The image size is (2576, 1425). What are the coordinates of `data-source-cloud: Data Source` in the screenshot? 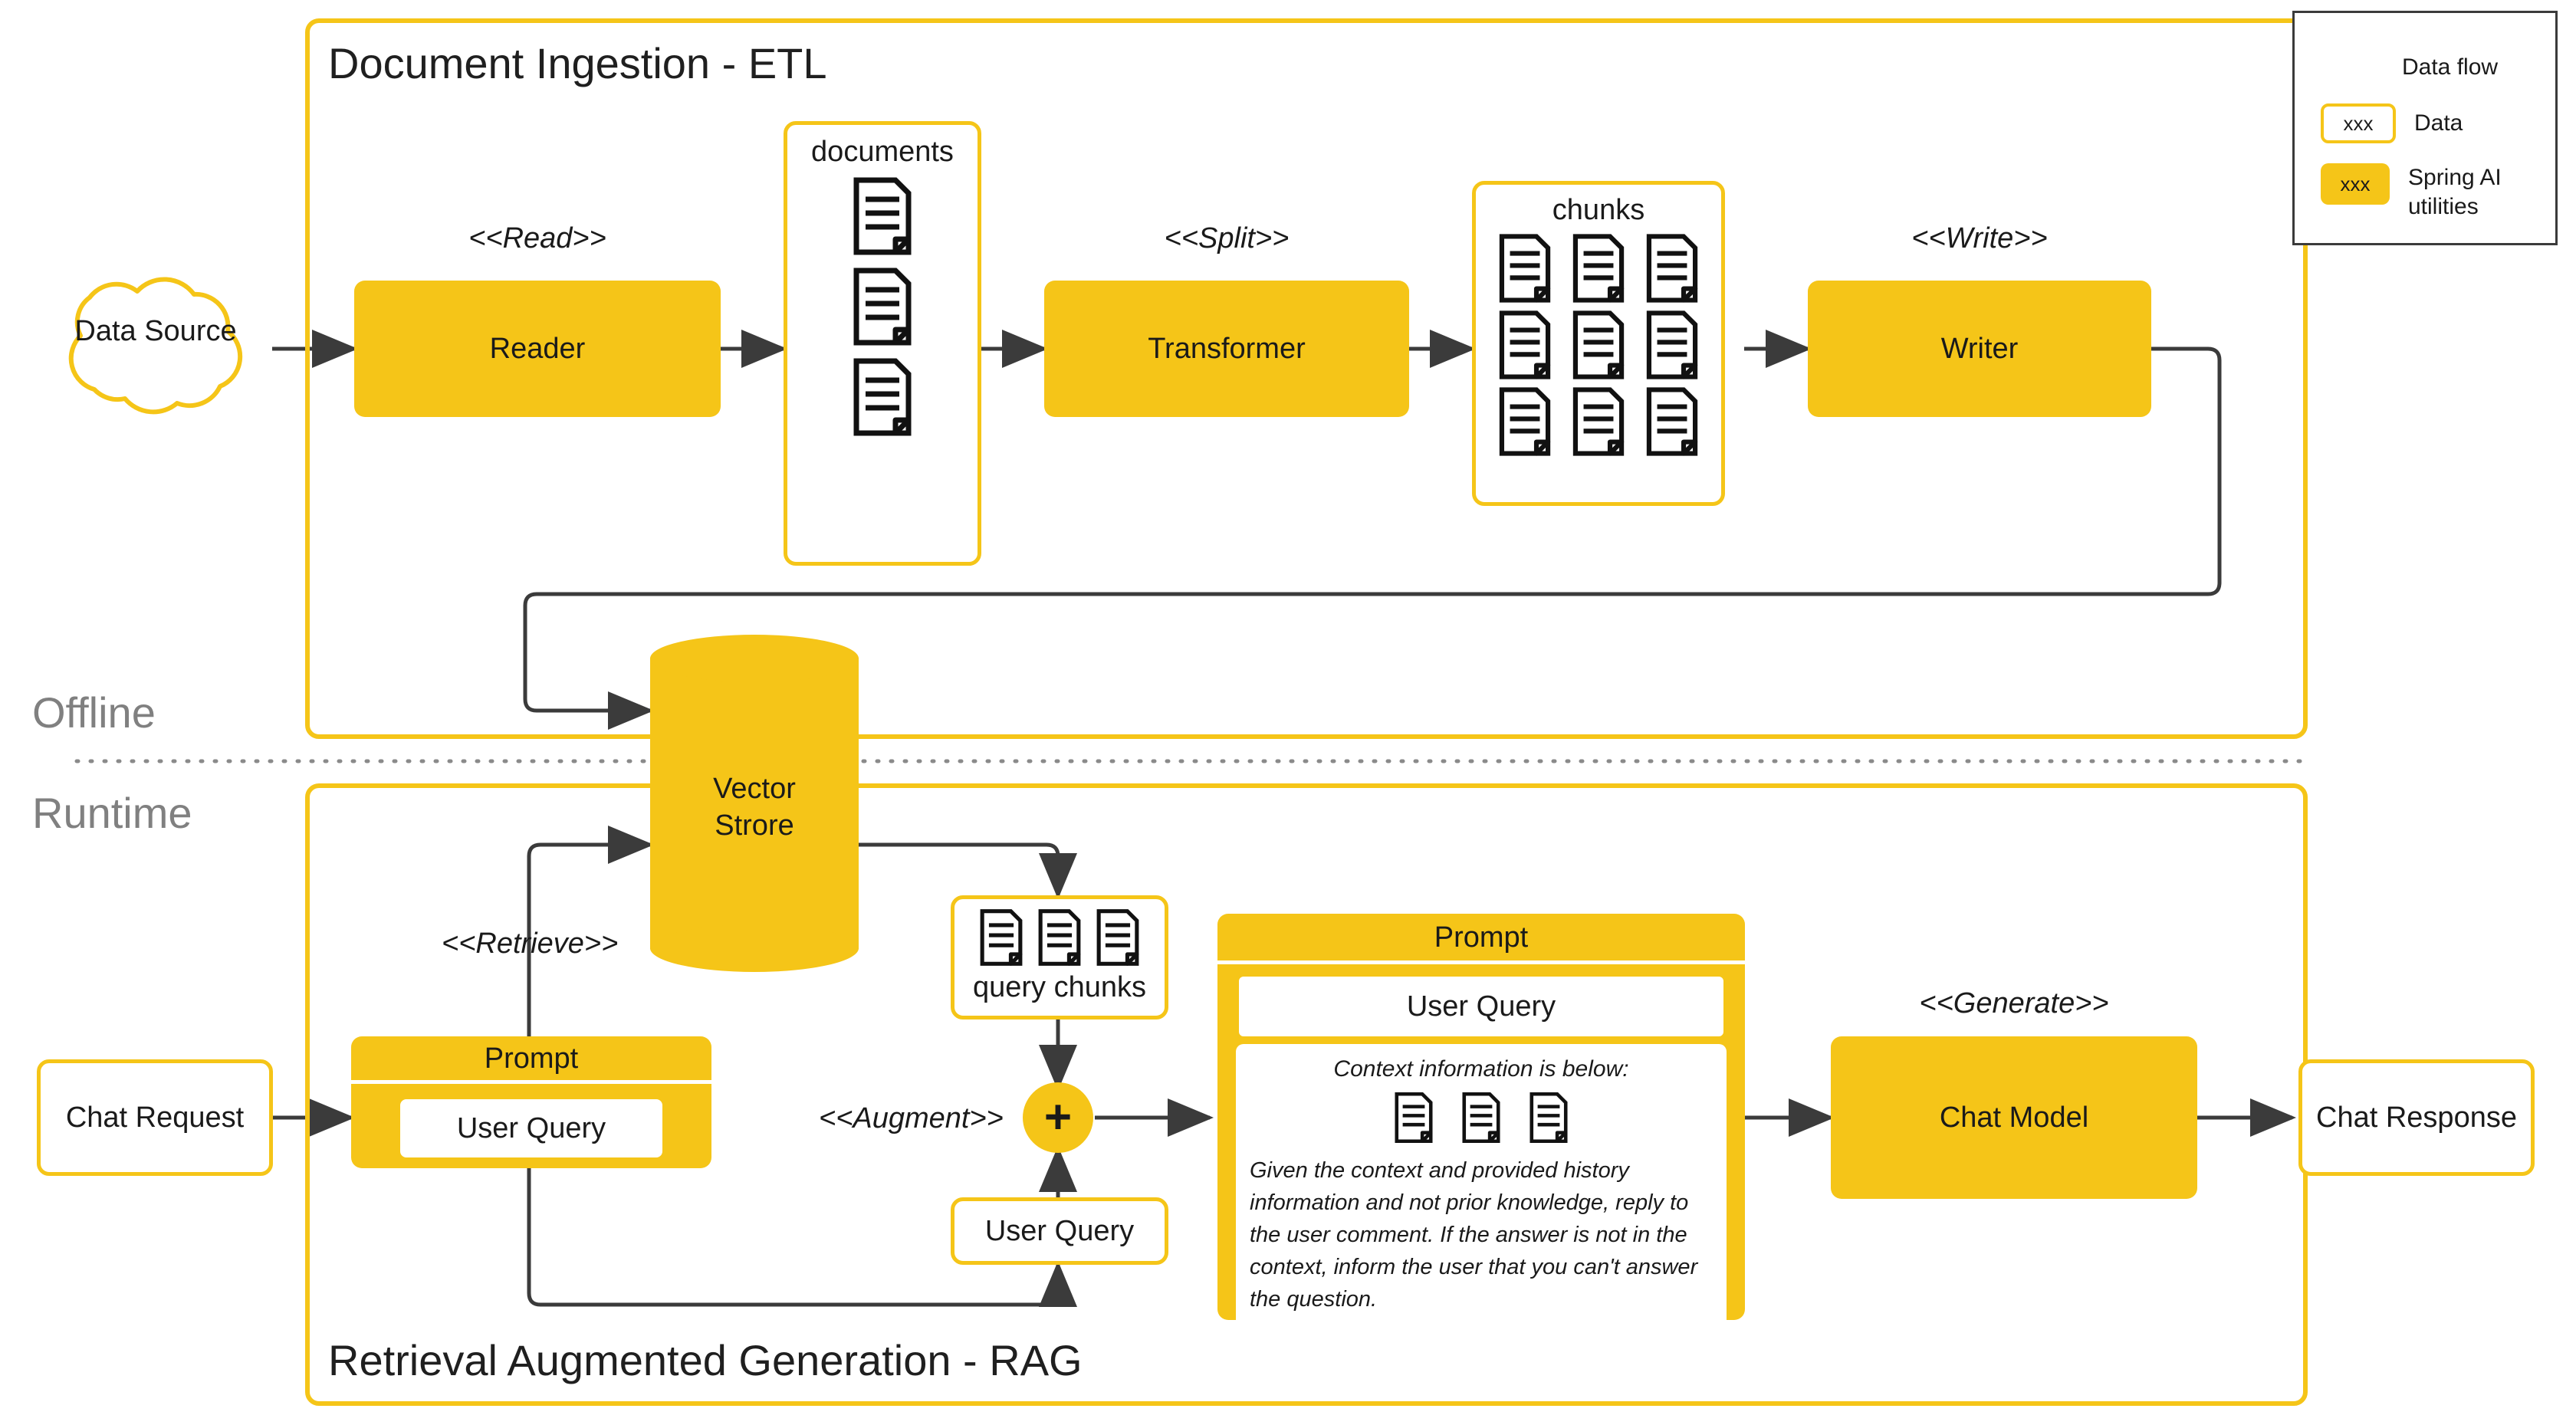 It's located at (156, 349).